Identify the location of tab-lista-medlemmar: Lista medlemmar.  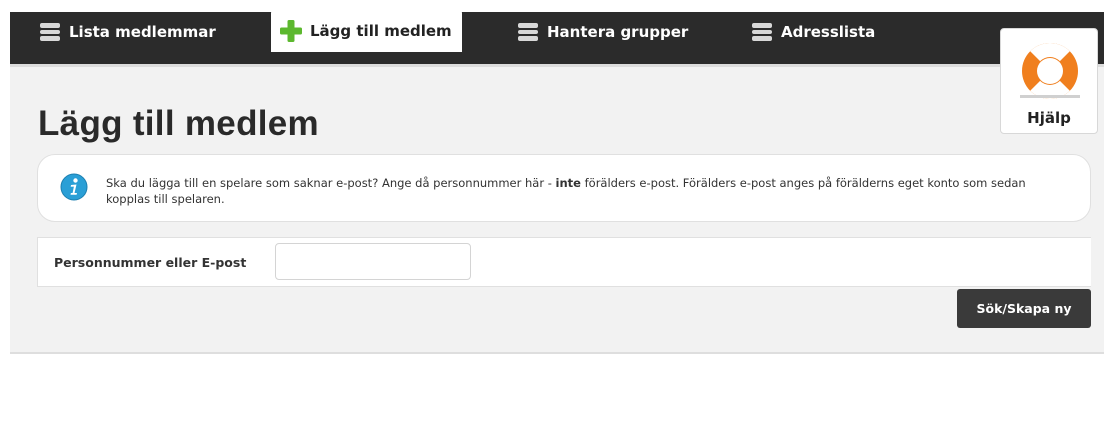
(128, 32).